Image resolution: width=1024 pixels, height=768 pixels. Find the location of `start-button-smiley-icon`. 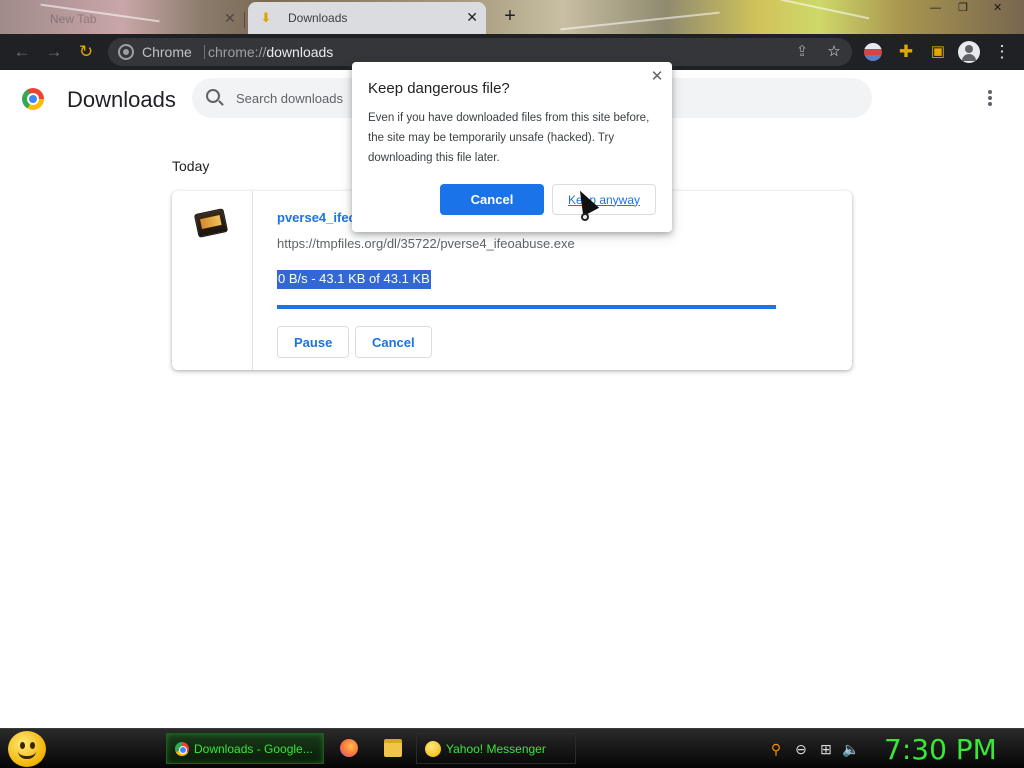

start-button-smiley-icon is located at coordinates (27, 749).